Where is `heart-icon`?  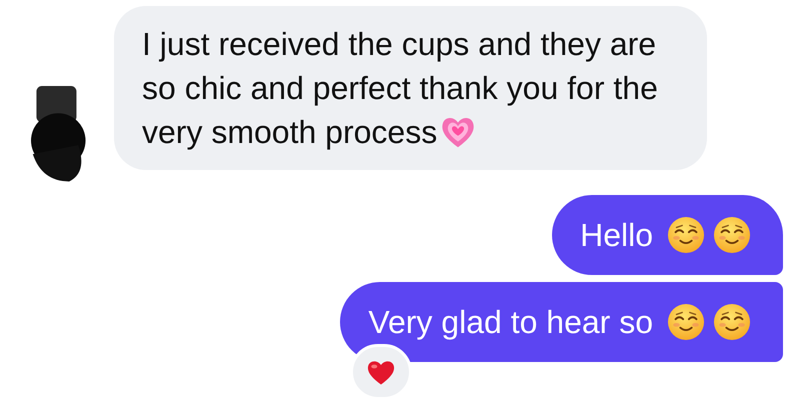 heart-icon is located at coordinates (381, 372).